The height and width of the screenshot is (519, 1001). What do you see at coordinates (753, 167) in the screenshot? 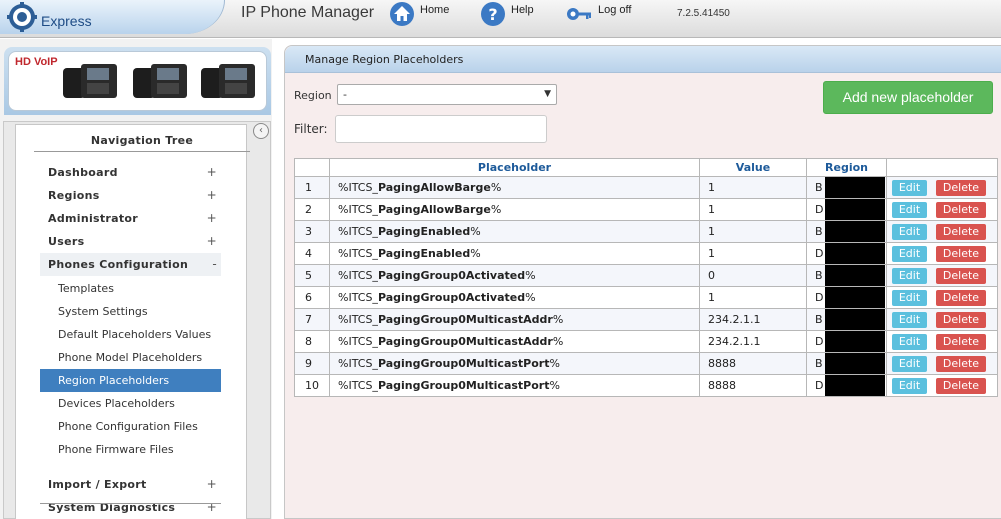
I see `column-header-value: Value` at bounding box center [753, 167].